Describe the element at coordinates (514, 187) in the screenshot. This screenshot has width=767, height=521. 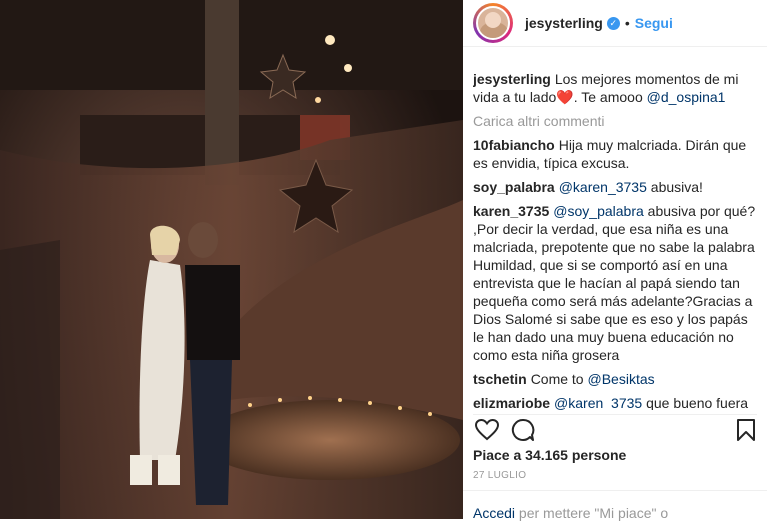
I see `comment-username: soy_palabra` at that location.